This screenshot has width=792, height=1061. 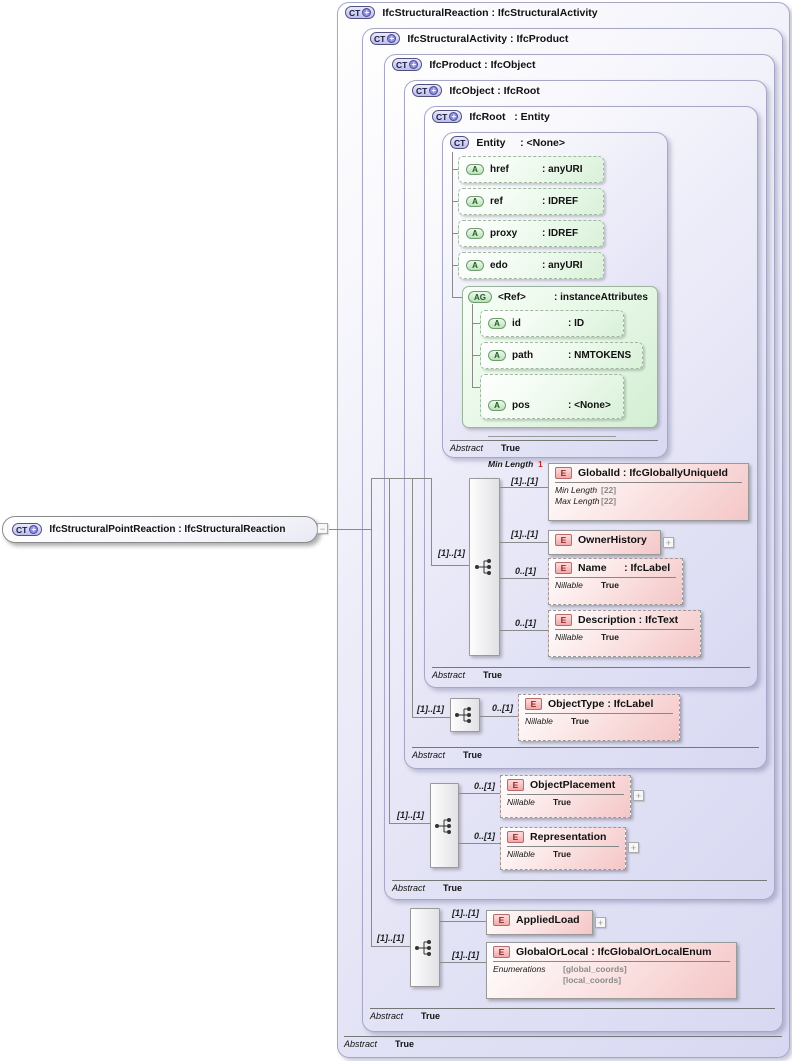 I want to click on complex-type-title-ifcroot: CT + IfcRoot : Entity, so click(x=491, y=116).